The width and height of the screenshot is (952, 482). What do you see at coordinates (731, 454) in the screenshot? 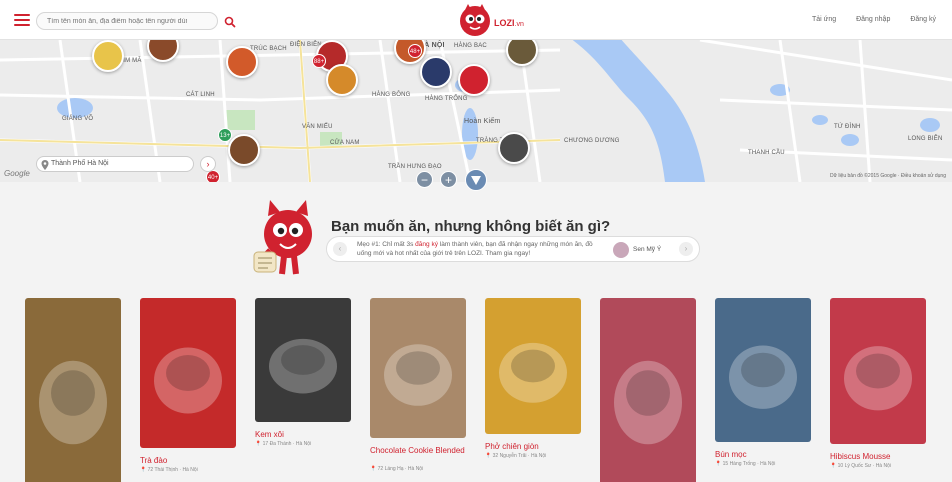
I see `food-name: Bún mọc` at bounding box center [731, 454].